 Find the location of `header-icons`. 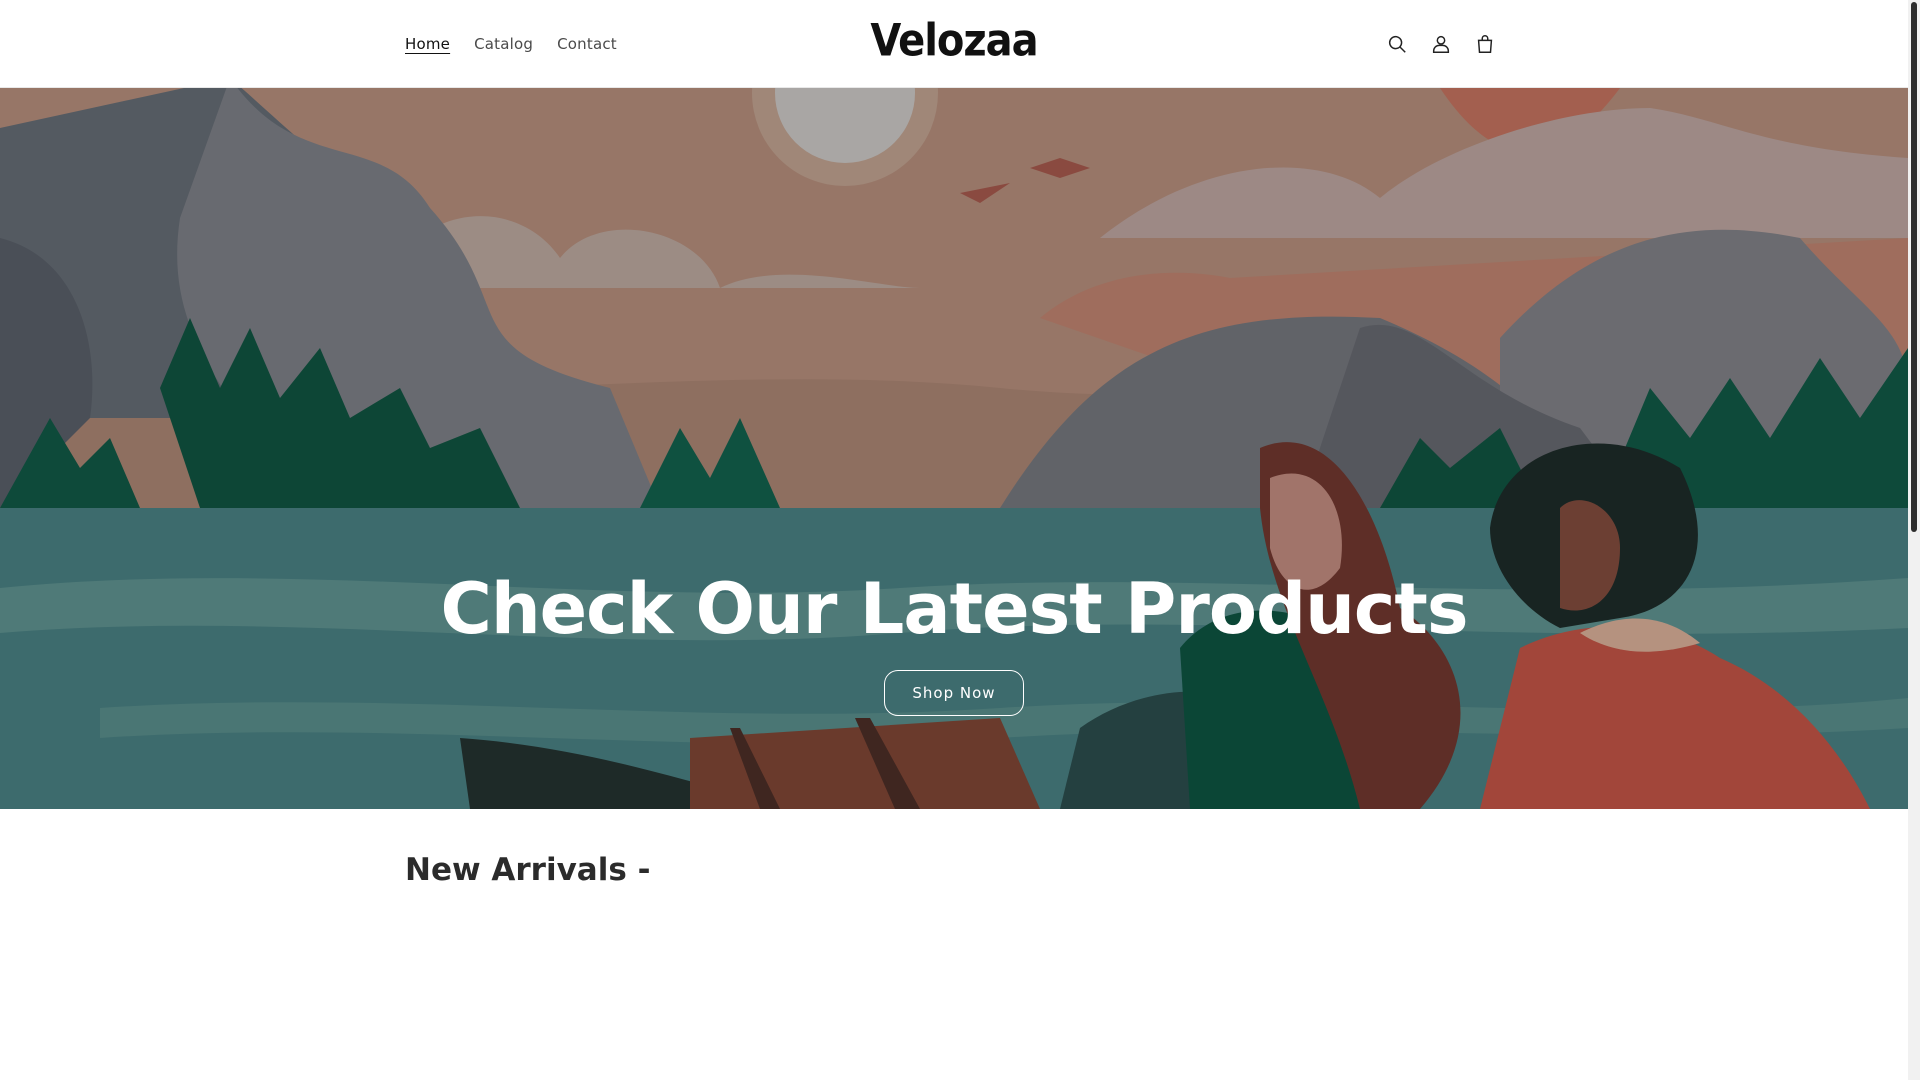

header-icons is located at coordinates (1441, 44).